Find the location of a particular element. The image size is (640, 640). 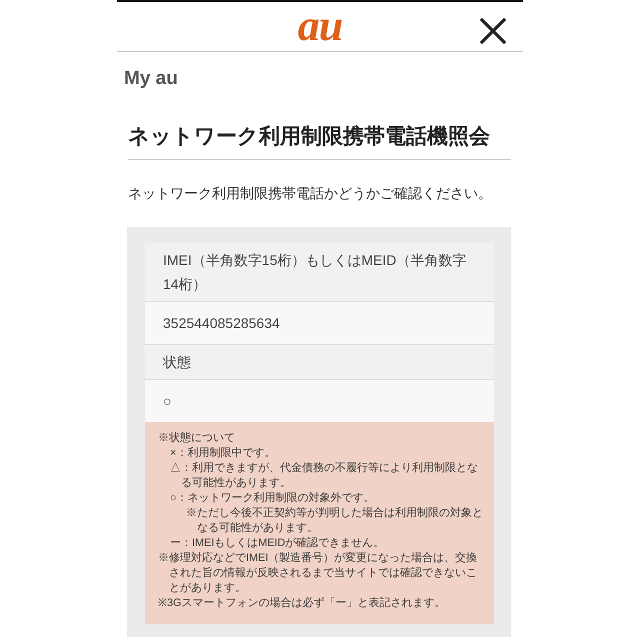

table-cell: ○ is located at coordinates (319, 400).